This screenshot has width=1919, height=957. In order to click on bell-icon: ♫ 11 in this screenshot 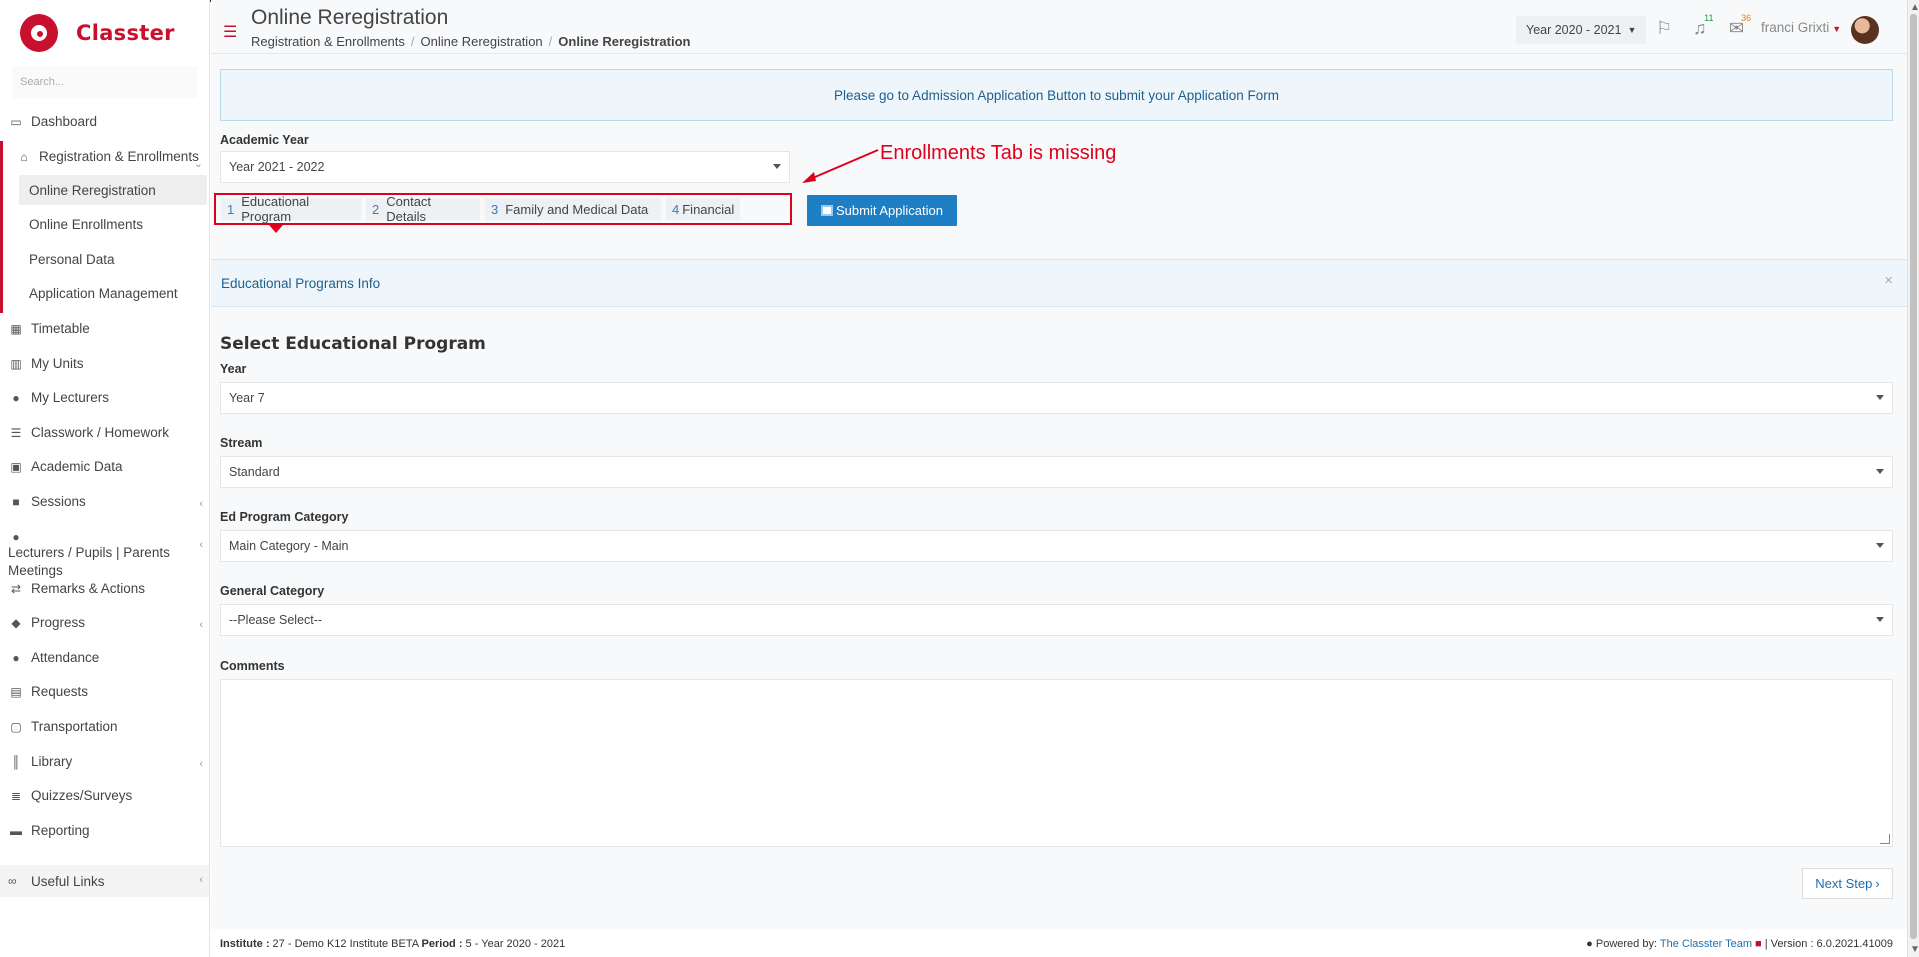, I will do `click(1703, 26)`.